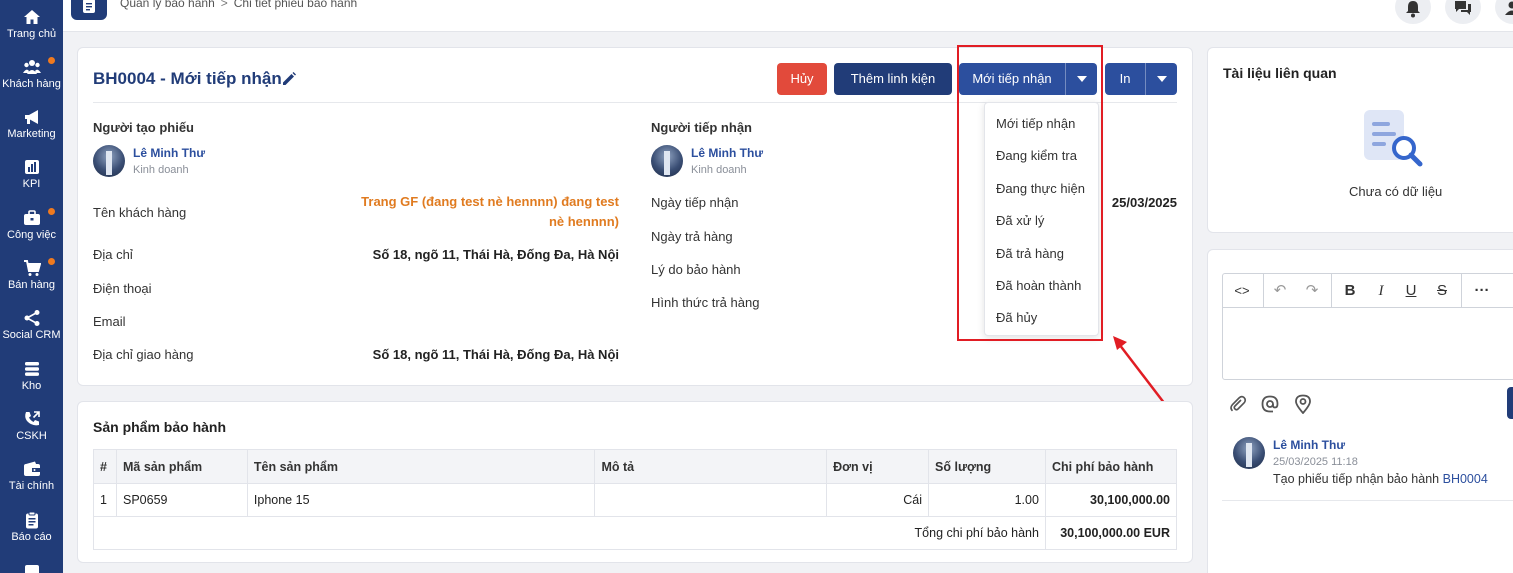 This screenshot has width=1513, height=573. I want to click on sidebar-item-sales: Bán hàng, so click(31, 276).